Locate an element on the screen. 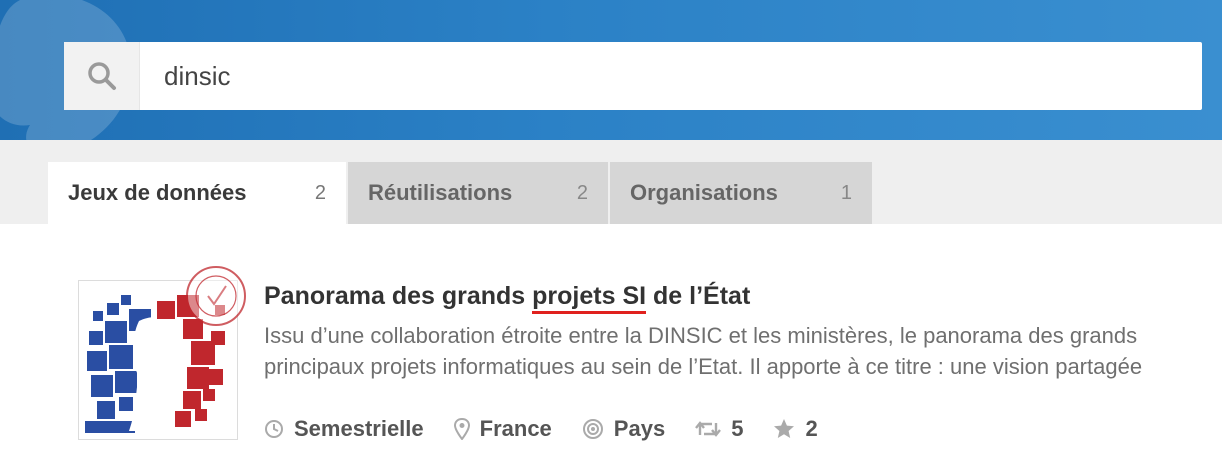  tab-datasets-count: 2 is located at coordinates (320, 192).